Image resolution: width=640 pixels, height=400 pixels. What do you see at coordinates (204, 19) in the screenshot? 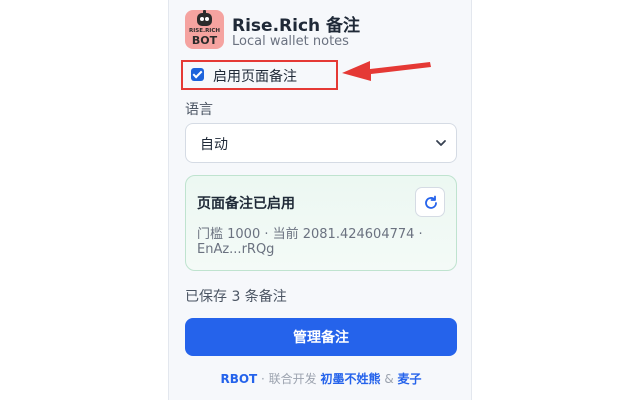
I see `robot-icon` at bounding box center [204, 19].